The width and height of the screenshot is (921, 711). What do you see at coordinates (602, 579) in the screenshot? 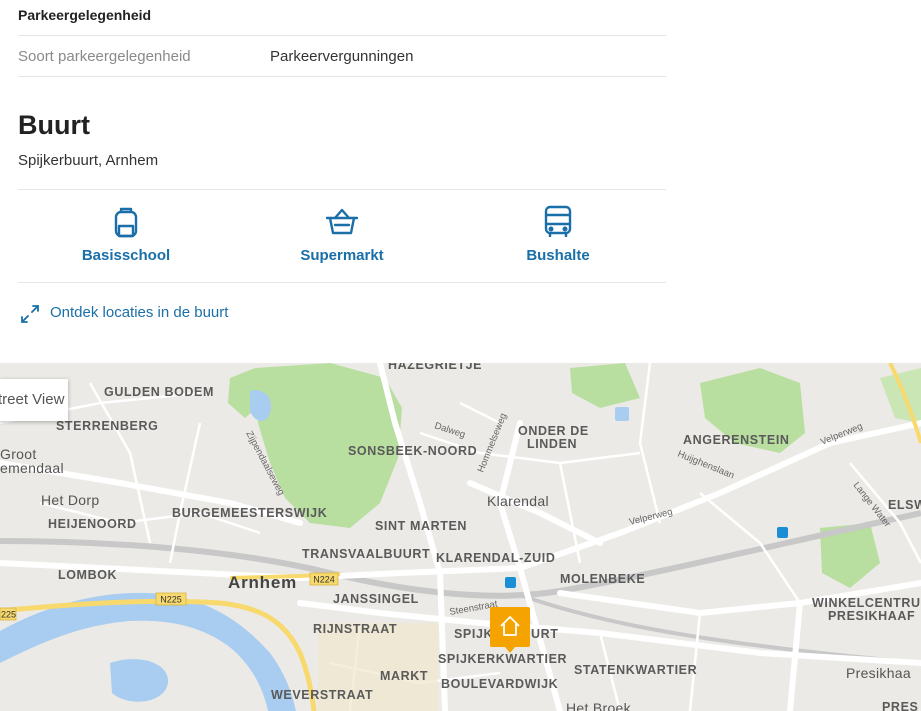
I see `place-label: MOLENBEKE` at bounding box center [602, 579].